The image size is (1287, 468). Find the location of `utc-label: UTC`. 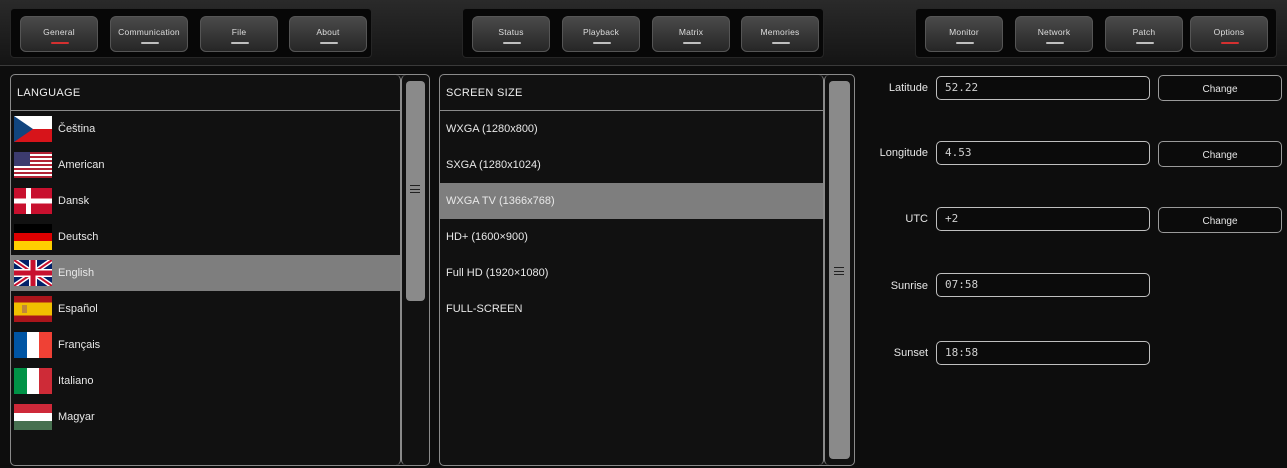

utc-label: UTC is located at coordinates (916, 219).